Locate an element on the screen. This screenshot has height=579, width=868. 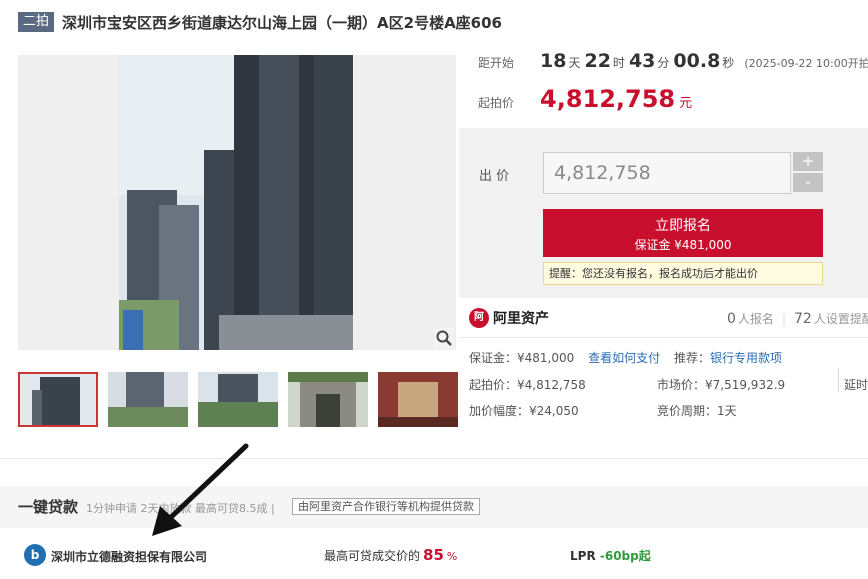
lpr-rate: LPR -60bp起 is located at coordinates (610, 555).